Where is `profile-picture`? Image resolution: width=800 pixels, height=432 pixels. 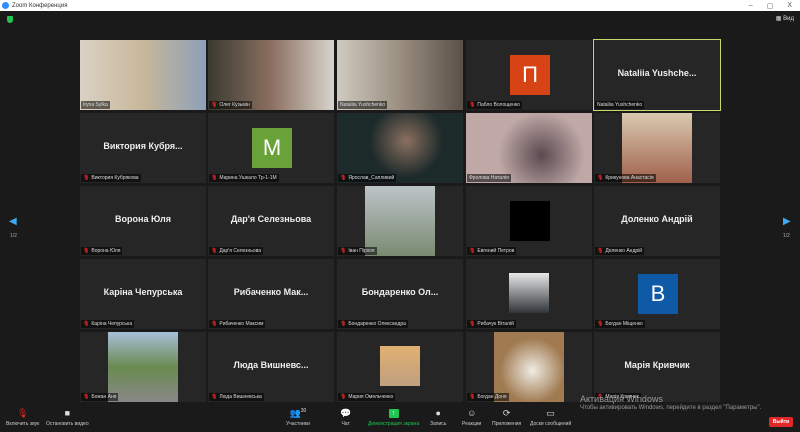
profile-picture is located at coordinates (400, 221).